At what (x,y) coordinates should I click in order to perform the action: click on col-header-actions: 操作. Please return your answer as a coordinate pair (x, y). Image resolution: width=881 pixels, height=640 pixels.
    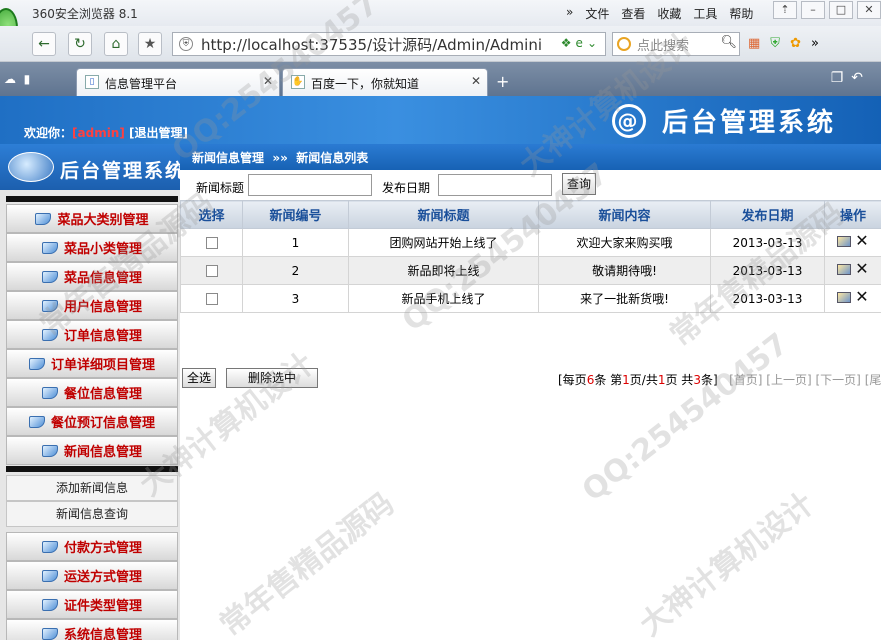
    Looking at the image, I should click on (852, 214).